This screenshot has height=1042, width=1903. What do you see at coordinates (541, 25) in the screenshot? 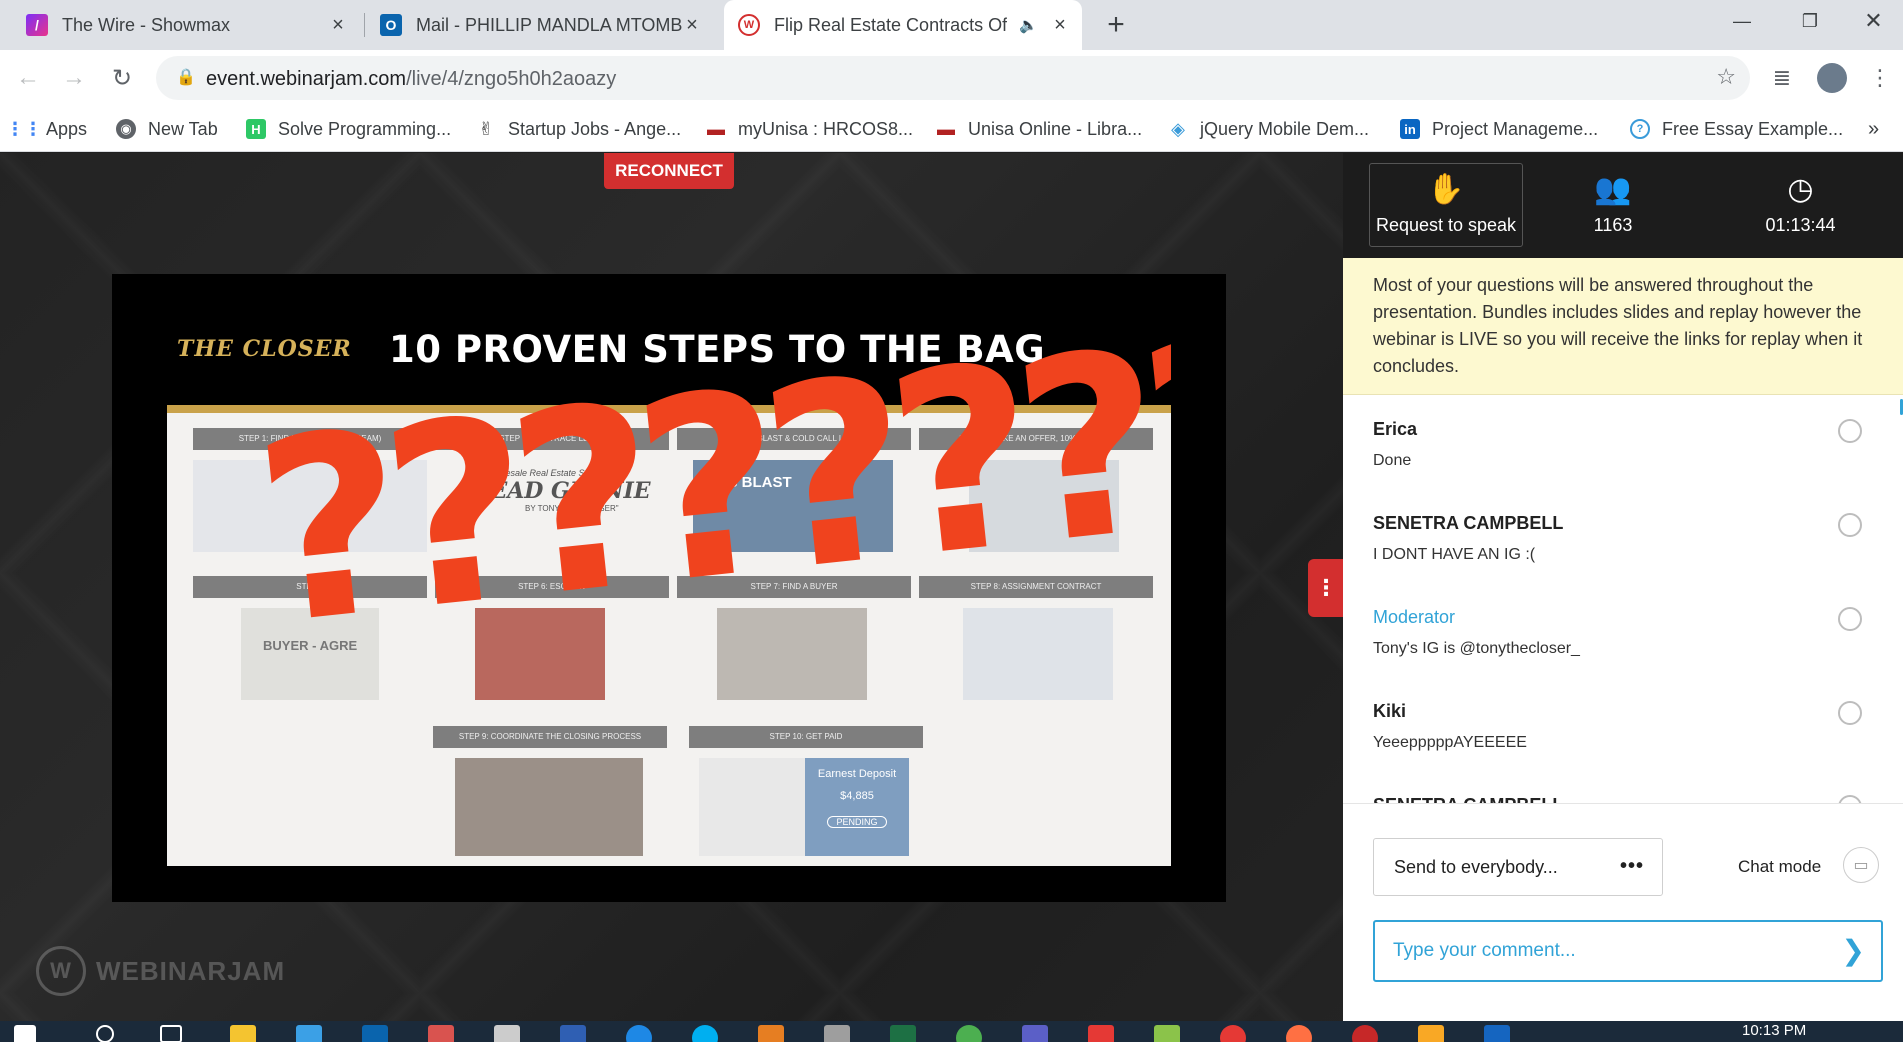
I see `tab-mail: O Mail - PHILLIP MANDLA MTOMB ×` at bounding box center [541, 25].